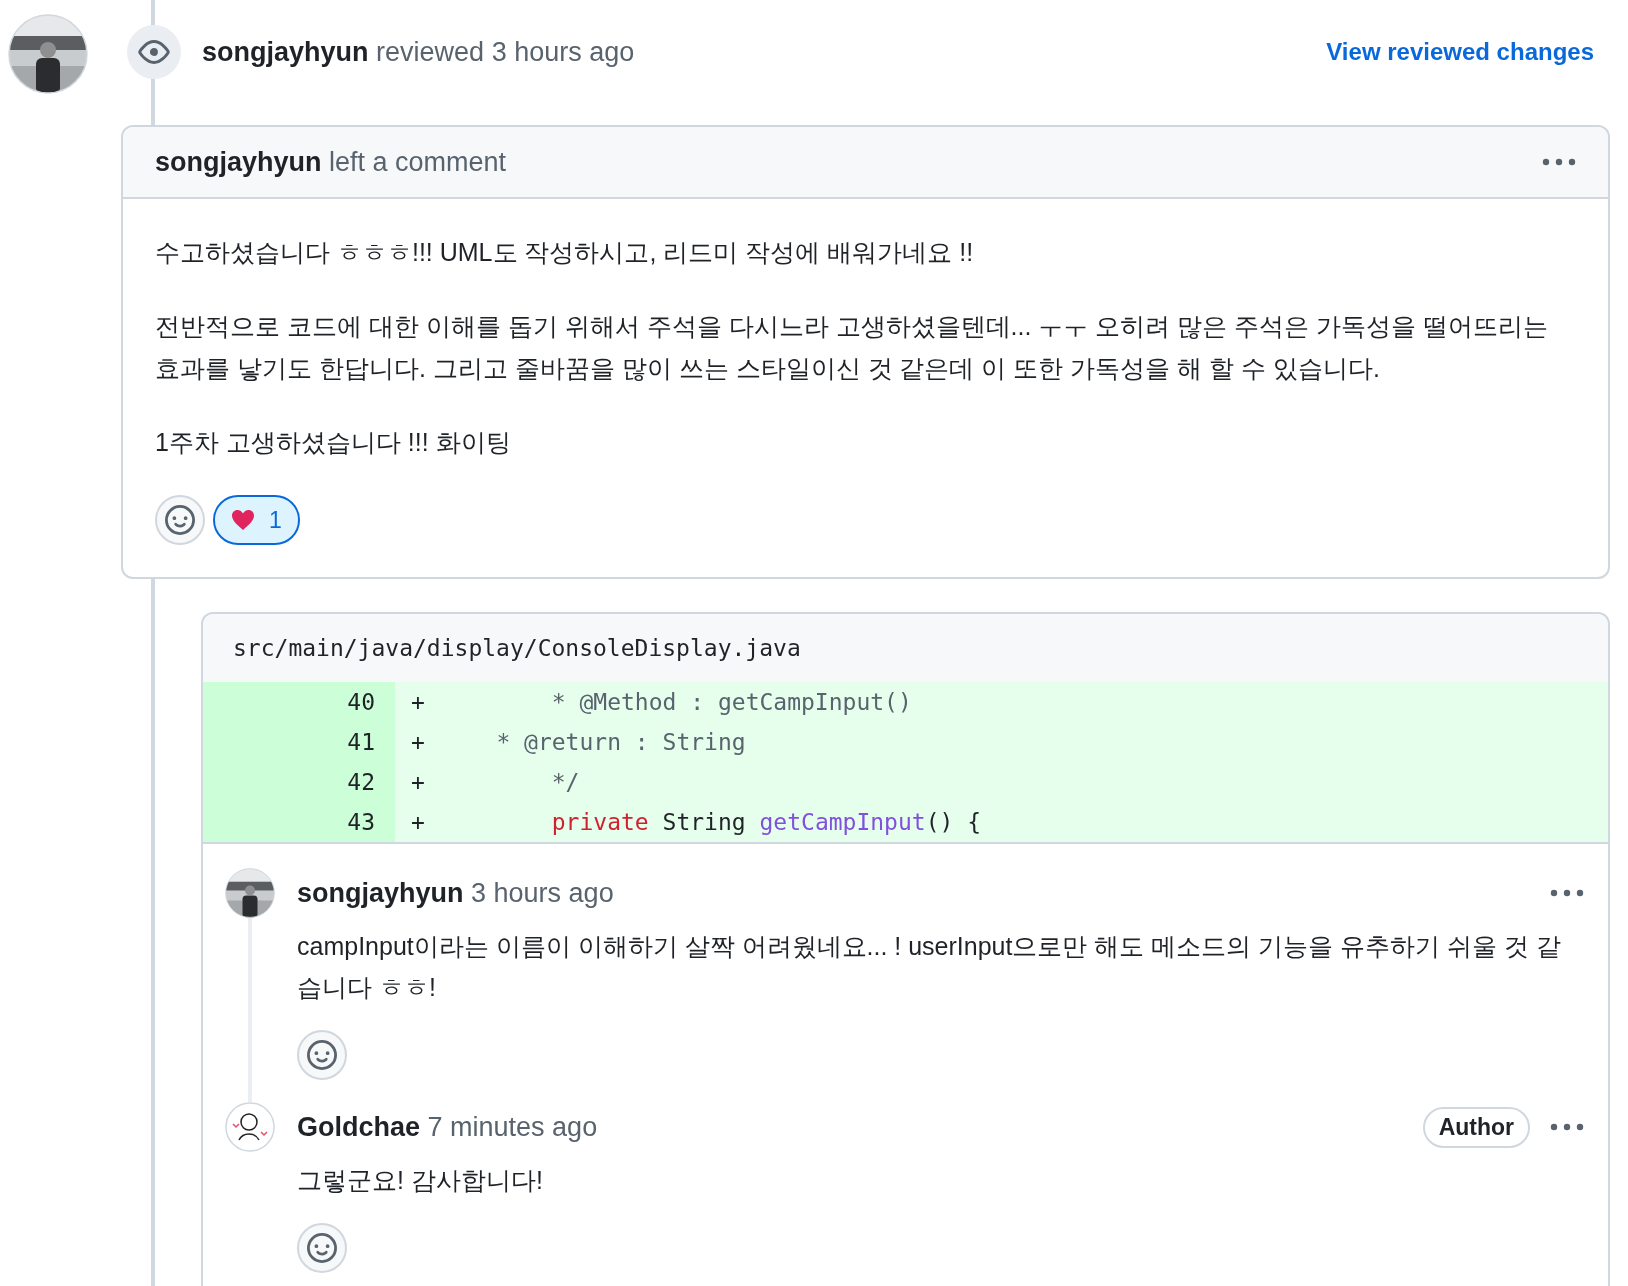 The width and height of the screenshot is (1628, 1286). I want to click on review-action: reviewed, so click(430, 51).